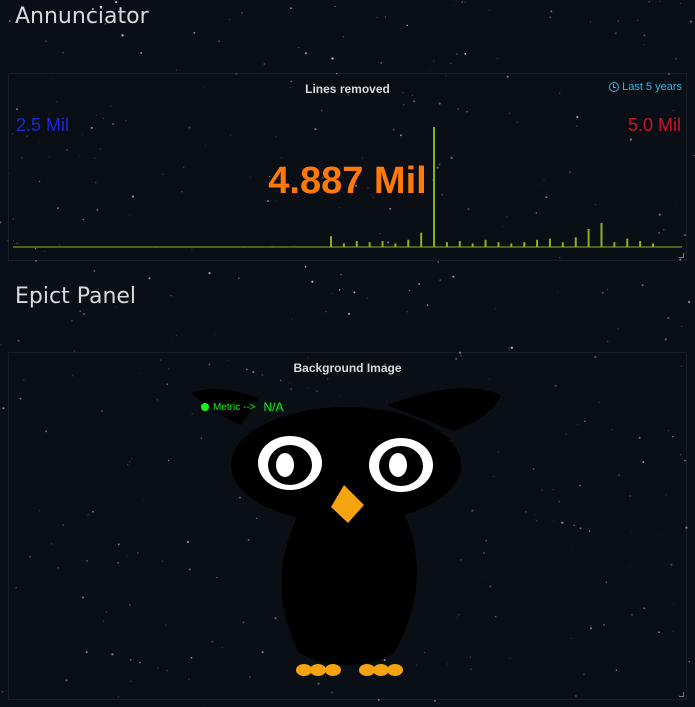 Image resolution: width=695 pixels, height=707 pixels. Describe the element at coordinates (76, 296) in the screenshot. I see `row-title-epict-panel: Epict Panel` at that location.